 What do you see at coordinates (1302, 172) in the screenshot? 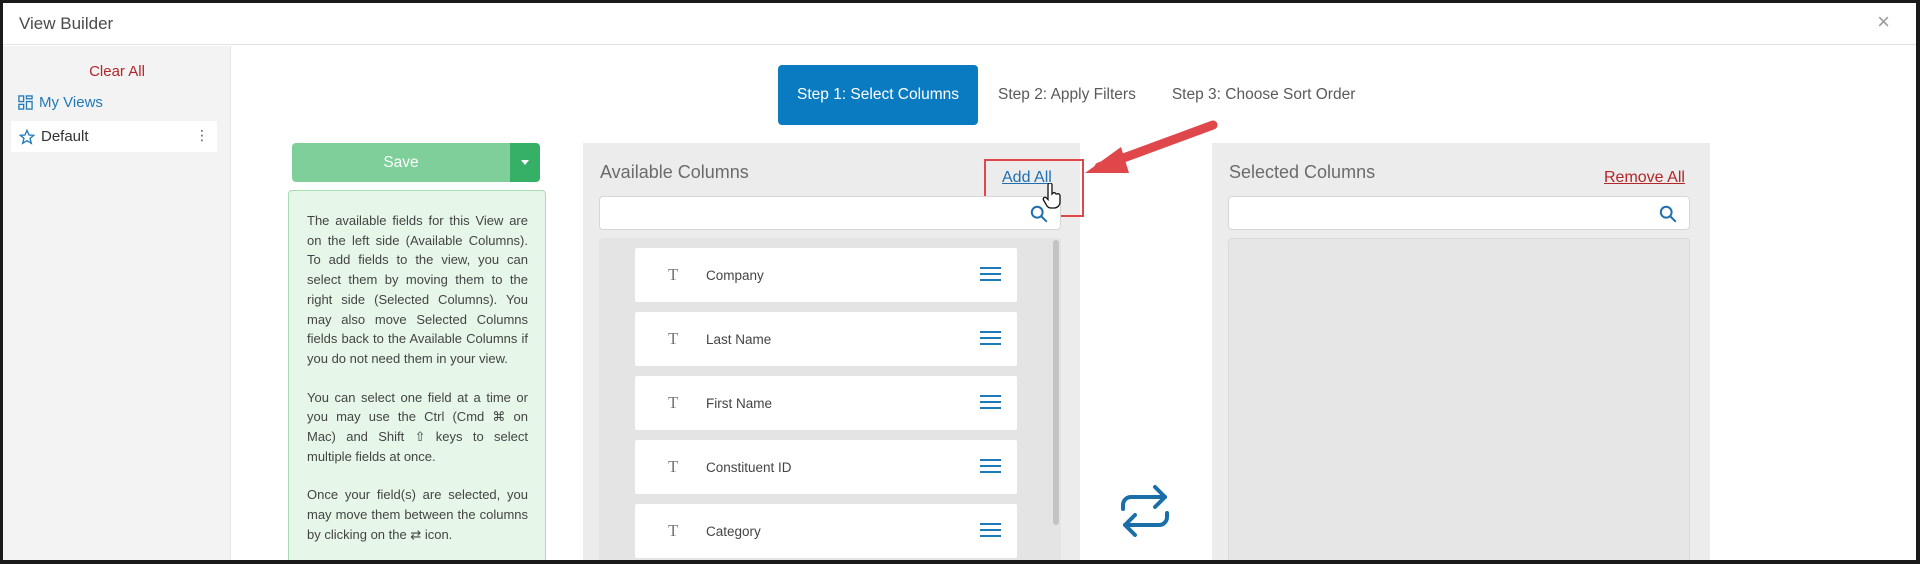
I see `selected-columns-title: Selected Columns` at bounding box center [1302, 172].